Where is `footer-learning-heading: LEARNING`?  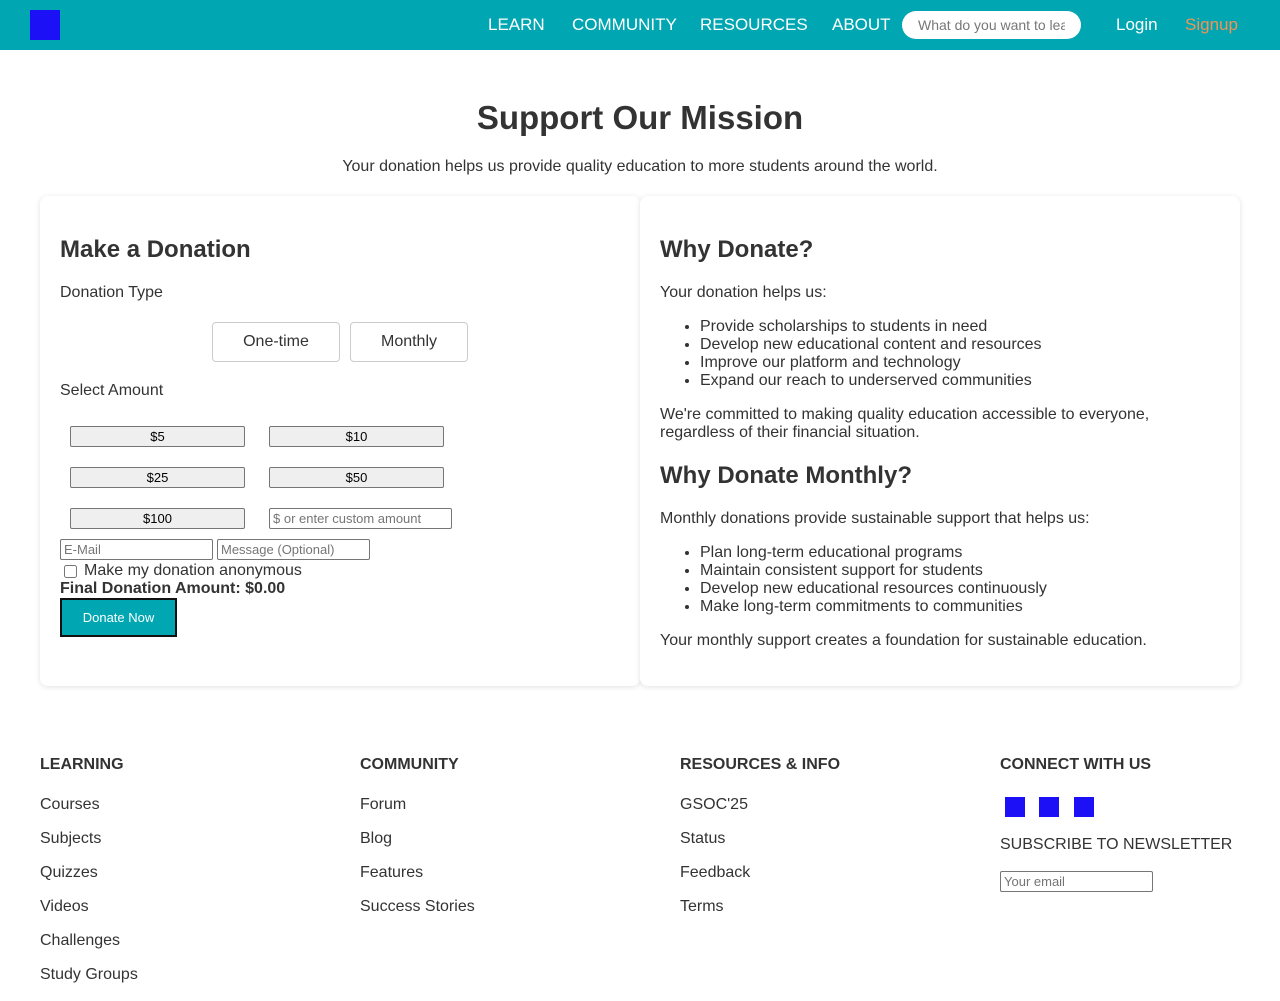 footer-learning-heading: LEARNING is located at coordinates (82, 764).